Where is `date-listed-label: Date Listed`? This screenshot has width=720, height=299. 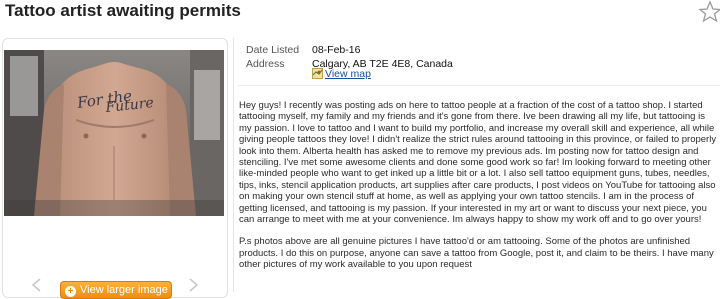
date-listed-label: Date Listed is located at coordinates (273, 50).